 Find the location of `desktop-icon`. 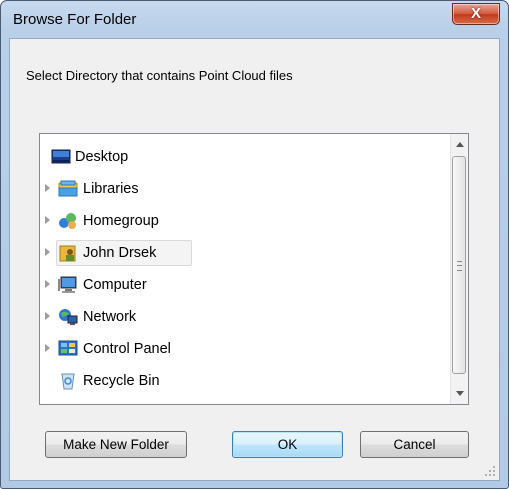

desktop-icon is located at coordinates (61, 156).